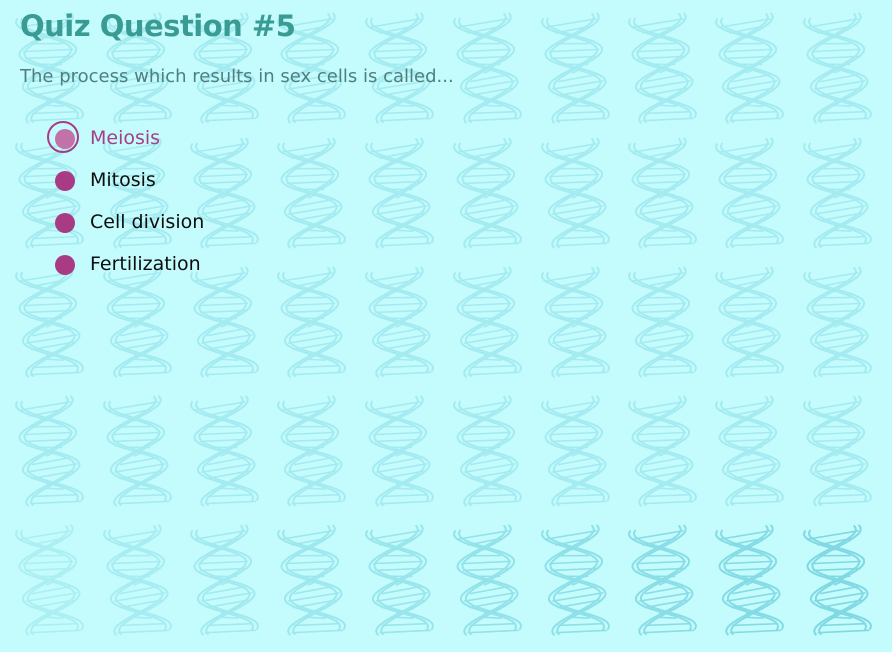  What do you see at coordinates (158, 26) in the screenshot?
I see `quiz-title: Quiz Question #5` at bounding box center [158, 26].